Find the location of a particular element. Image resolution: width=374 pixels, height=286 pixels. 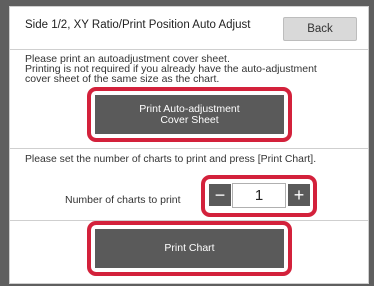

charts-count-label: Number of charts to print is located at coordinates (123, 200).